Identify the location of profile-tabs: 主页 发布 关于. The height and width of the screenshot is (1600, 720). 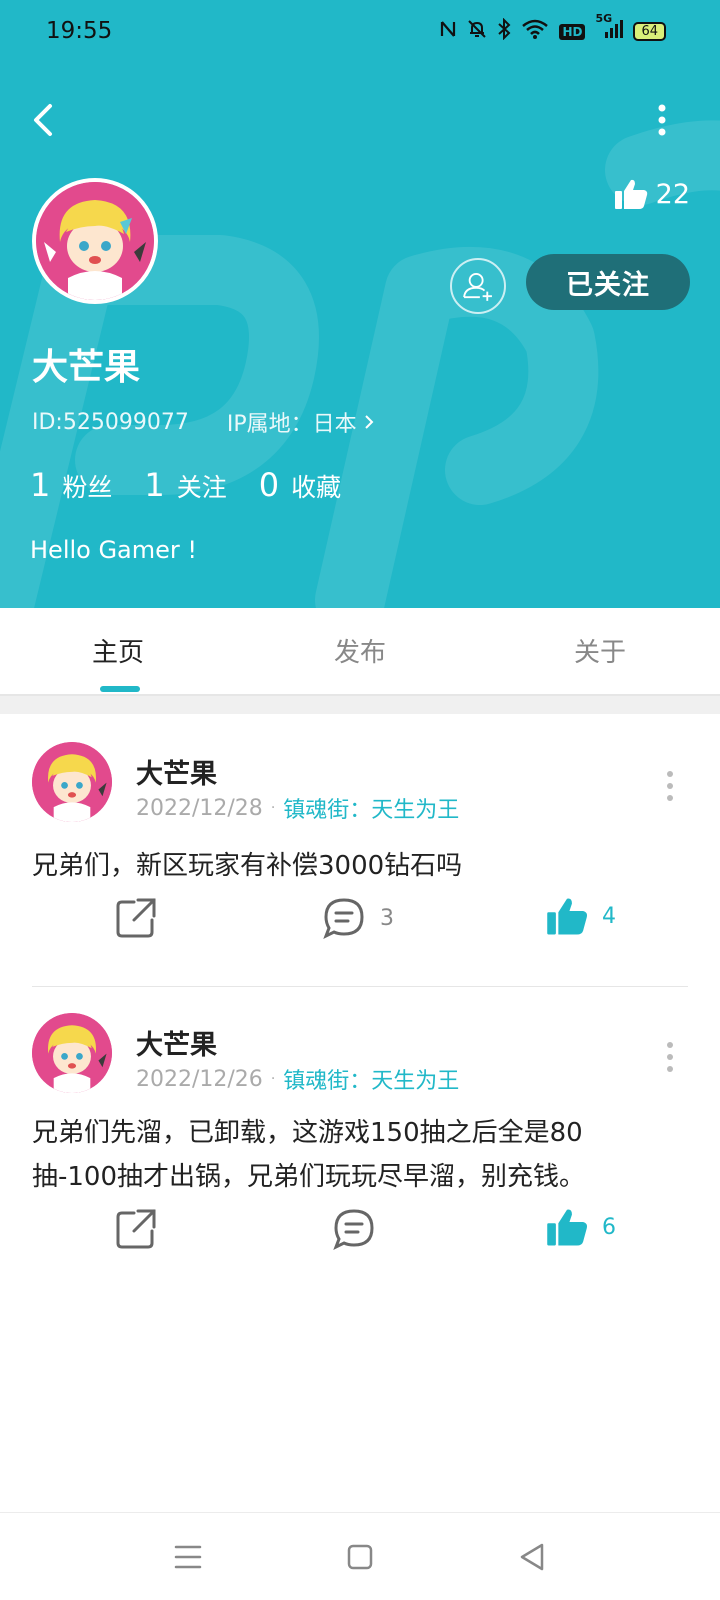
(360, 652).